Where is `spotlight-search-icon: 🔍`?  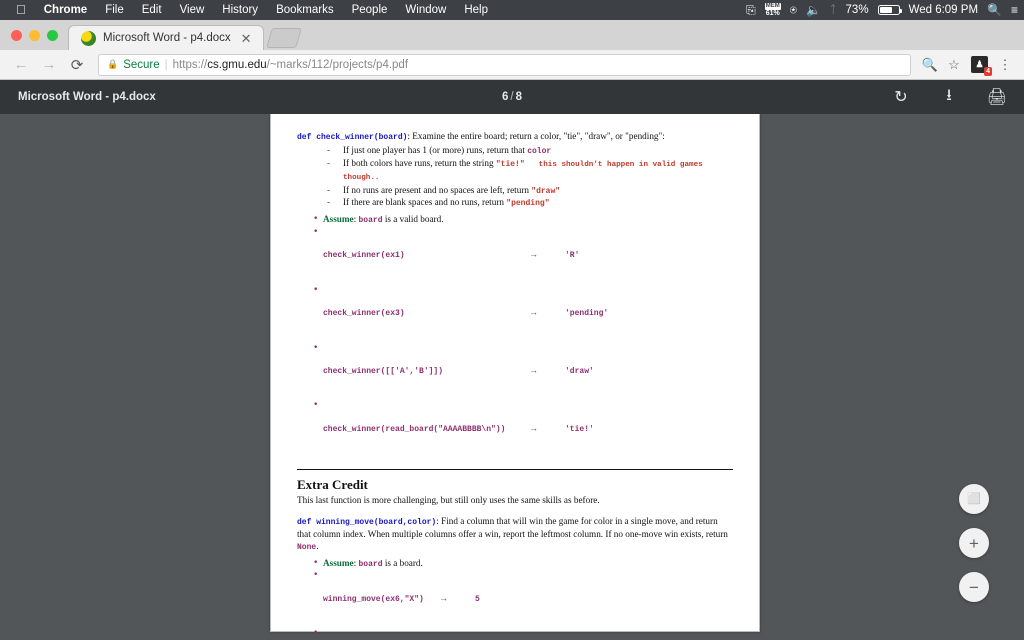 spotlight-search-icon: 🔍 is located at coordinates (994, 10).